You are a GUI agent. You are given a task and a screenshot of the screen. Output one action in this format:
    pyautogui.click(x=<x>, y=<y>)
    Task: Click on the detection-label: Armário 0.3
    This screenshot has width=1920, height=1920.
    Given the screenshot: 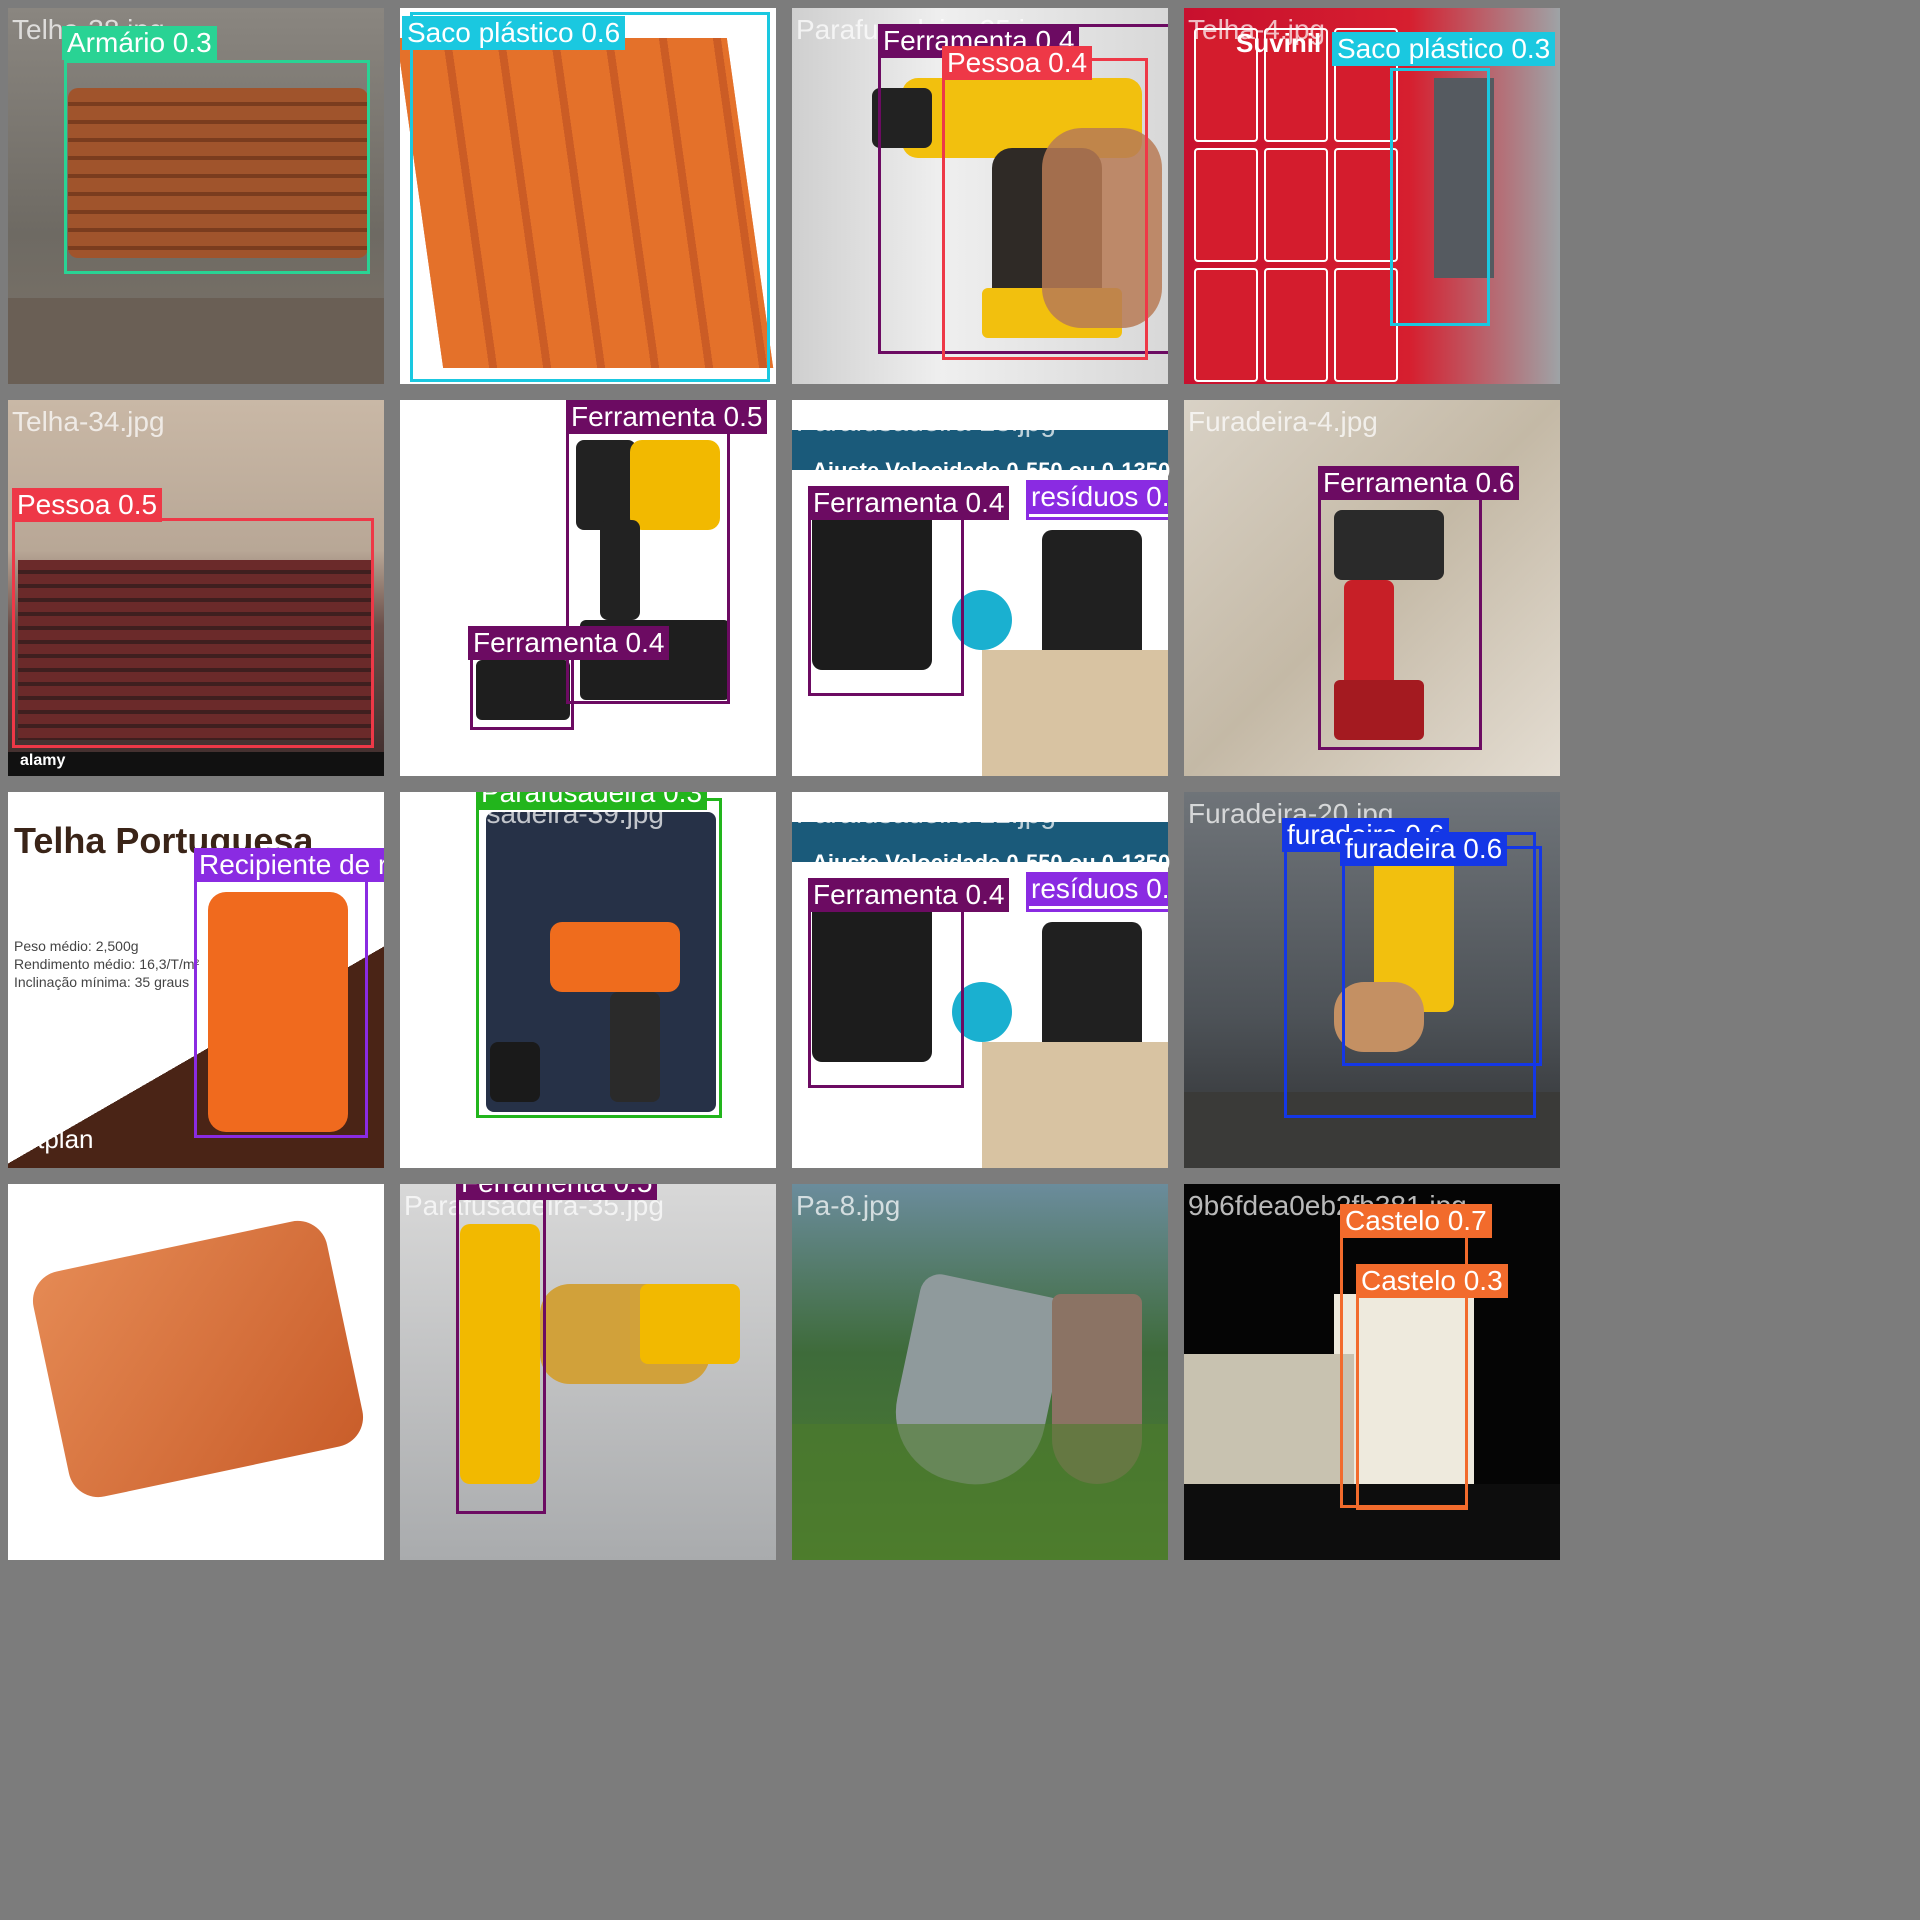 What is the action you would take?
    pyautogui.click(x=139, y=43)
    